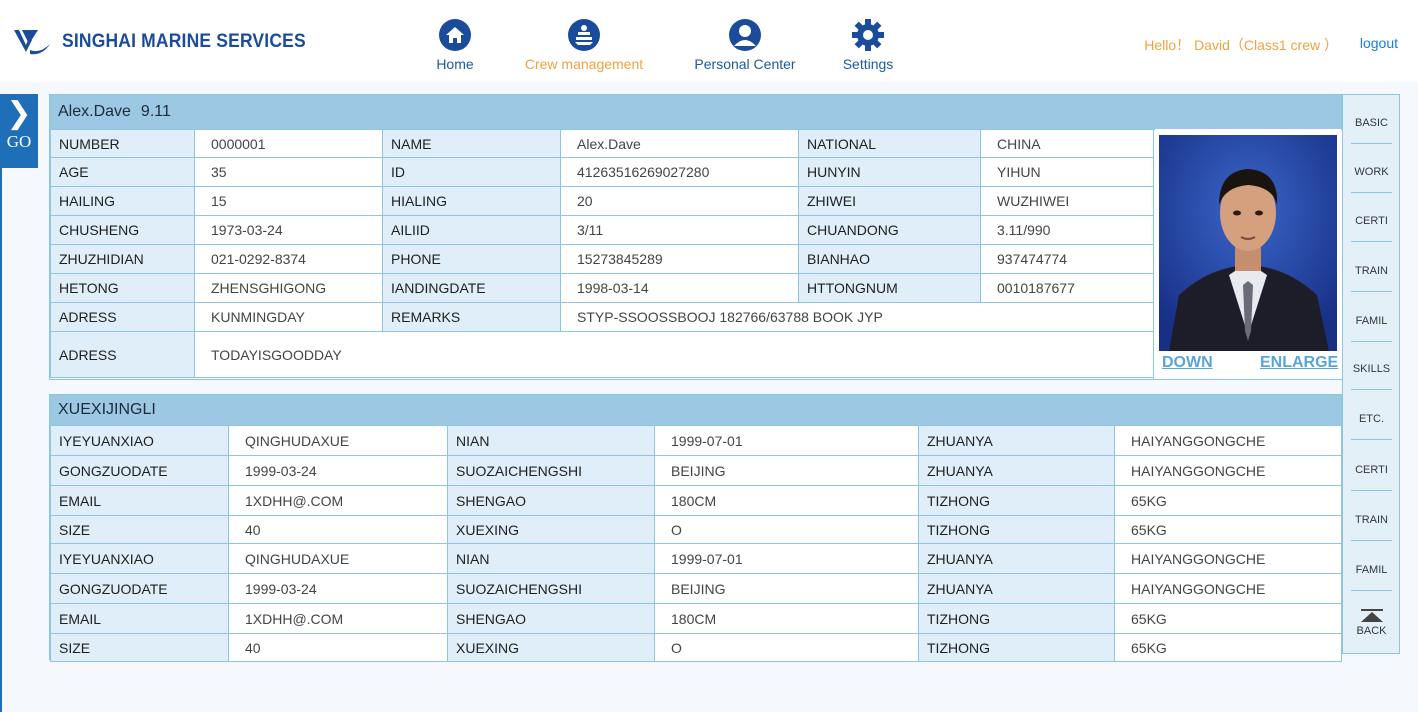 The image size is (1418, 712). Describe the element at coordinates (1067, 172) in the screenshot. I see `field-value: YIHUN` at that location.